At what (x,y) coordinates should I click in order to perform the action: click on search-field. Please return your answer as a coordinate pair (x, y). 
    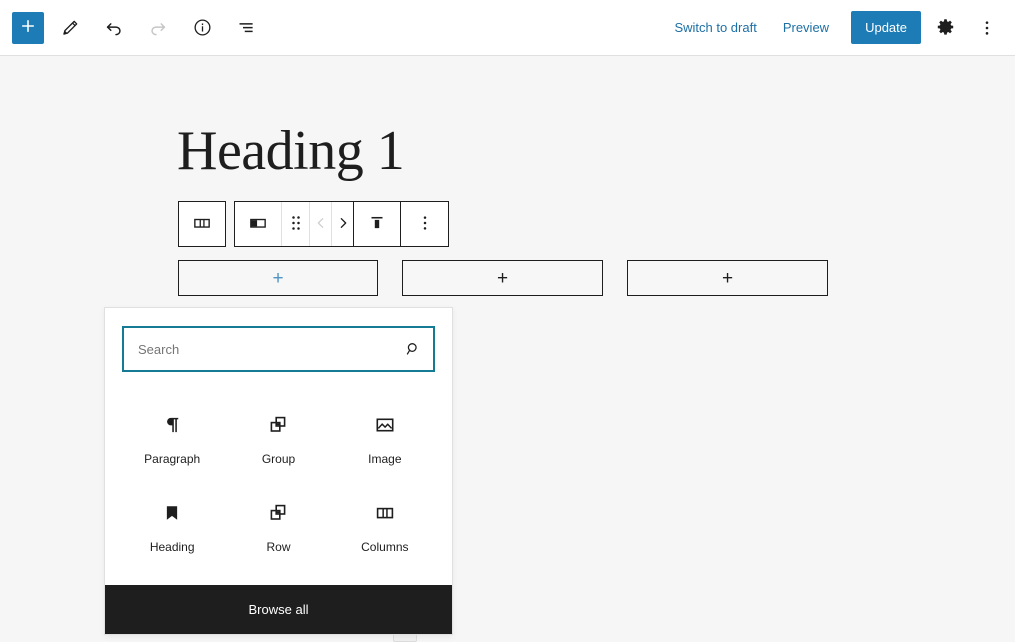
    Looking at the image, I should click on (278, 349).